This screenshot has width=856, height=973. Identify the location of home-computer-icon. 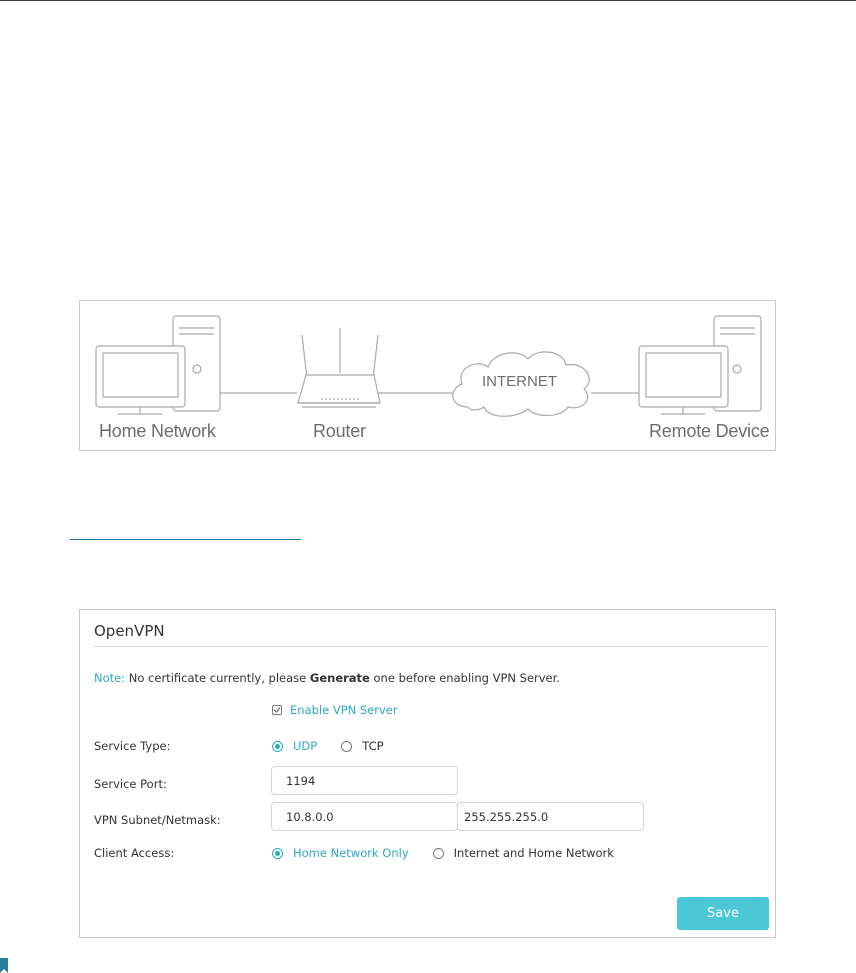
(158, 365).